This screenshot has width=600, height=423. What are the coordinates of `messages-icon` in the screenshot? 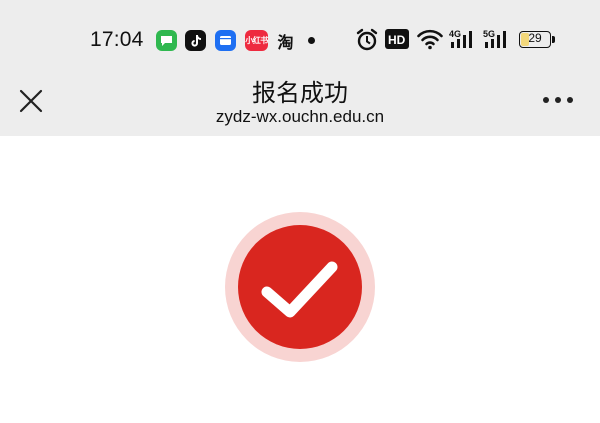 It's located at (166, 40).